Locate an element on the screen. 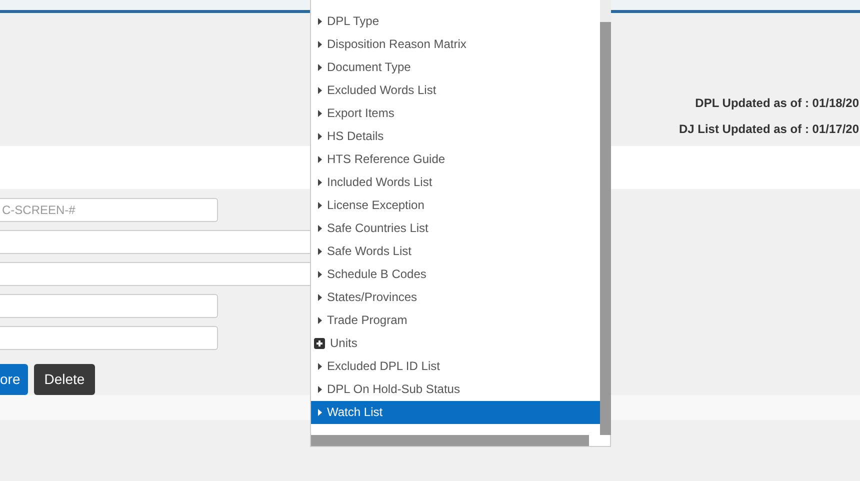 The image size is (860, 481). menu-item: Document Type is located at coordinates (455, 67).